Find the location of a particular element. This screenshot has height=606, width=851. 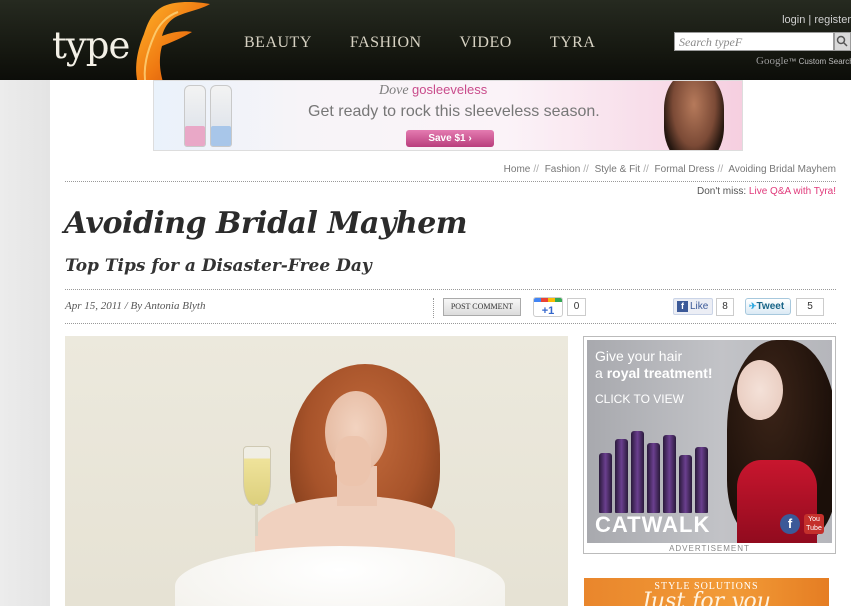

dove-product-image is located at coordinates (195, 116).